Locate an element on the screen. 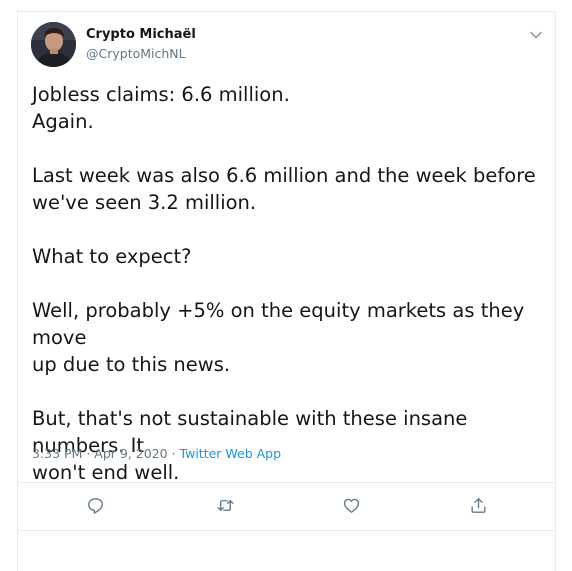 Image resolution: width=572 pixels, height=571 pixels. share-icon is located at coordinates (478, 505).